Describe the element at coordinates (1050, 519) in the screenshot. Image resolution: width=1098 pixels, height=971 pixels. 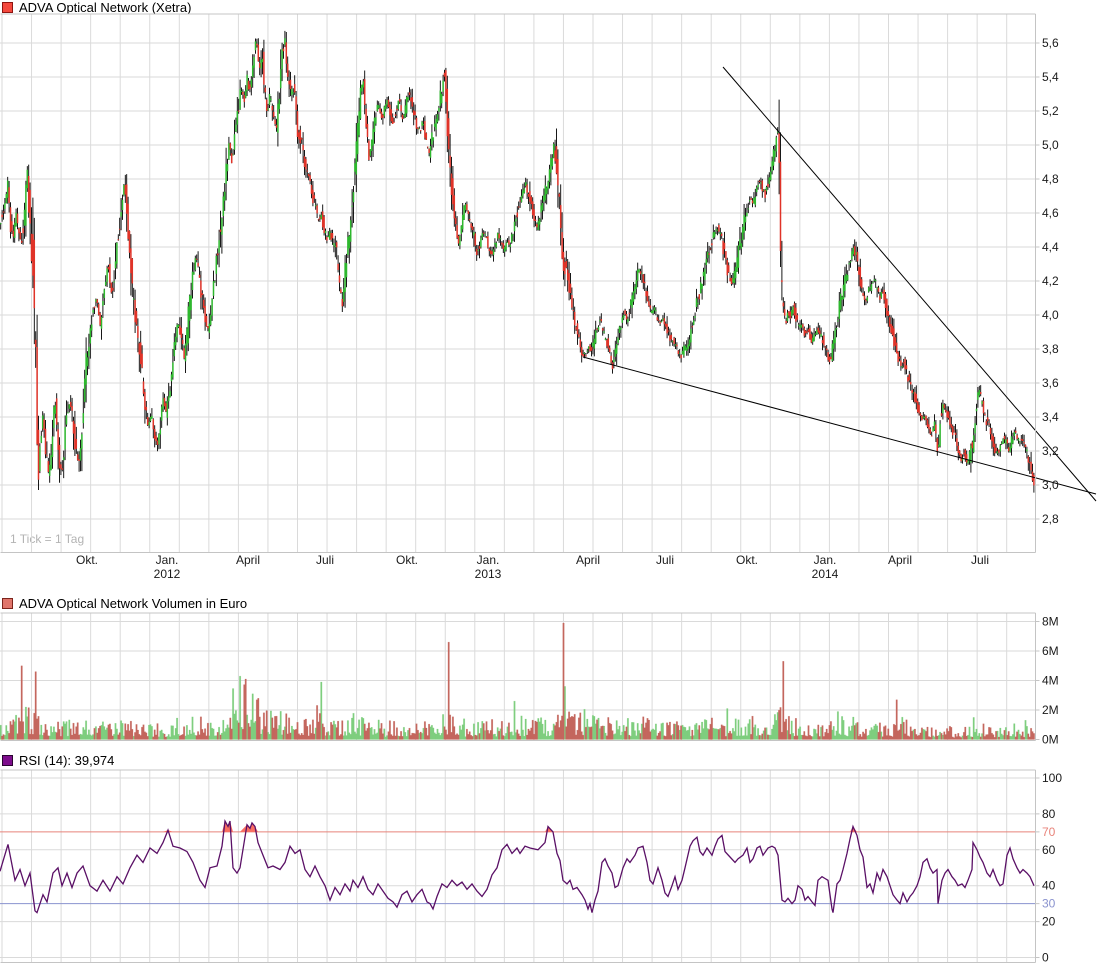
I see `svg-text: 2,8` at that location.